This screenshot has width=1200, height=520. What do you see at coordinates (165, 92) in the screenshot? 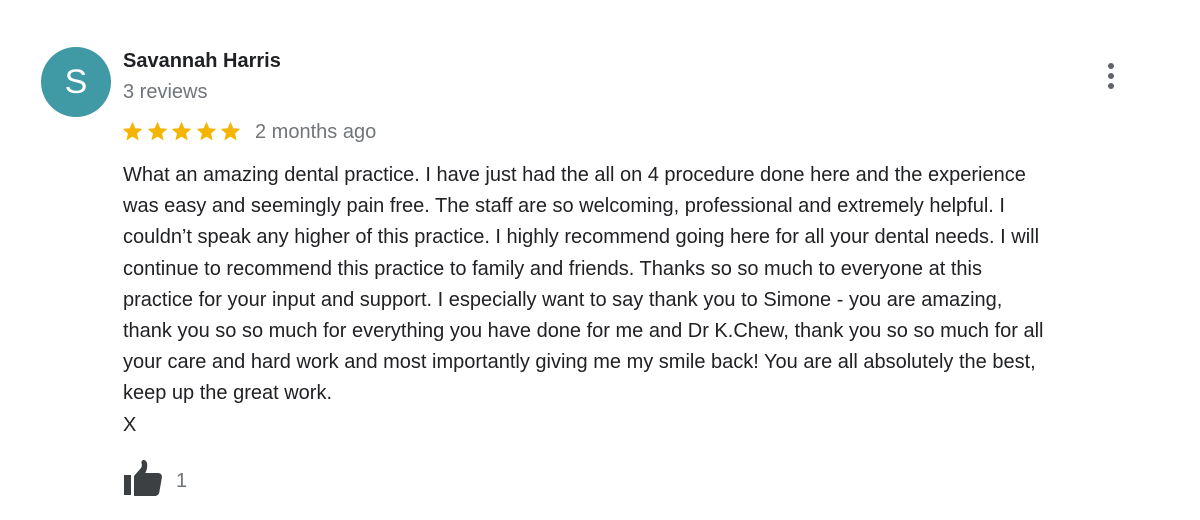
I see `review-count: 3 reviews` at bounding box center [165, 92].